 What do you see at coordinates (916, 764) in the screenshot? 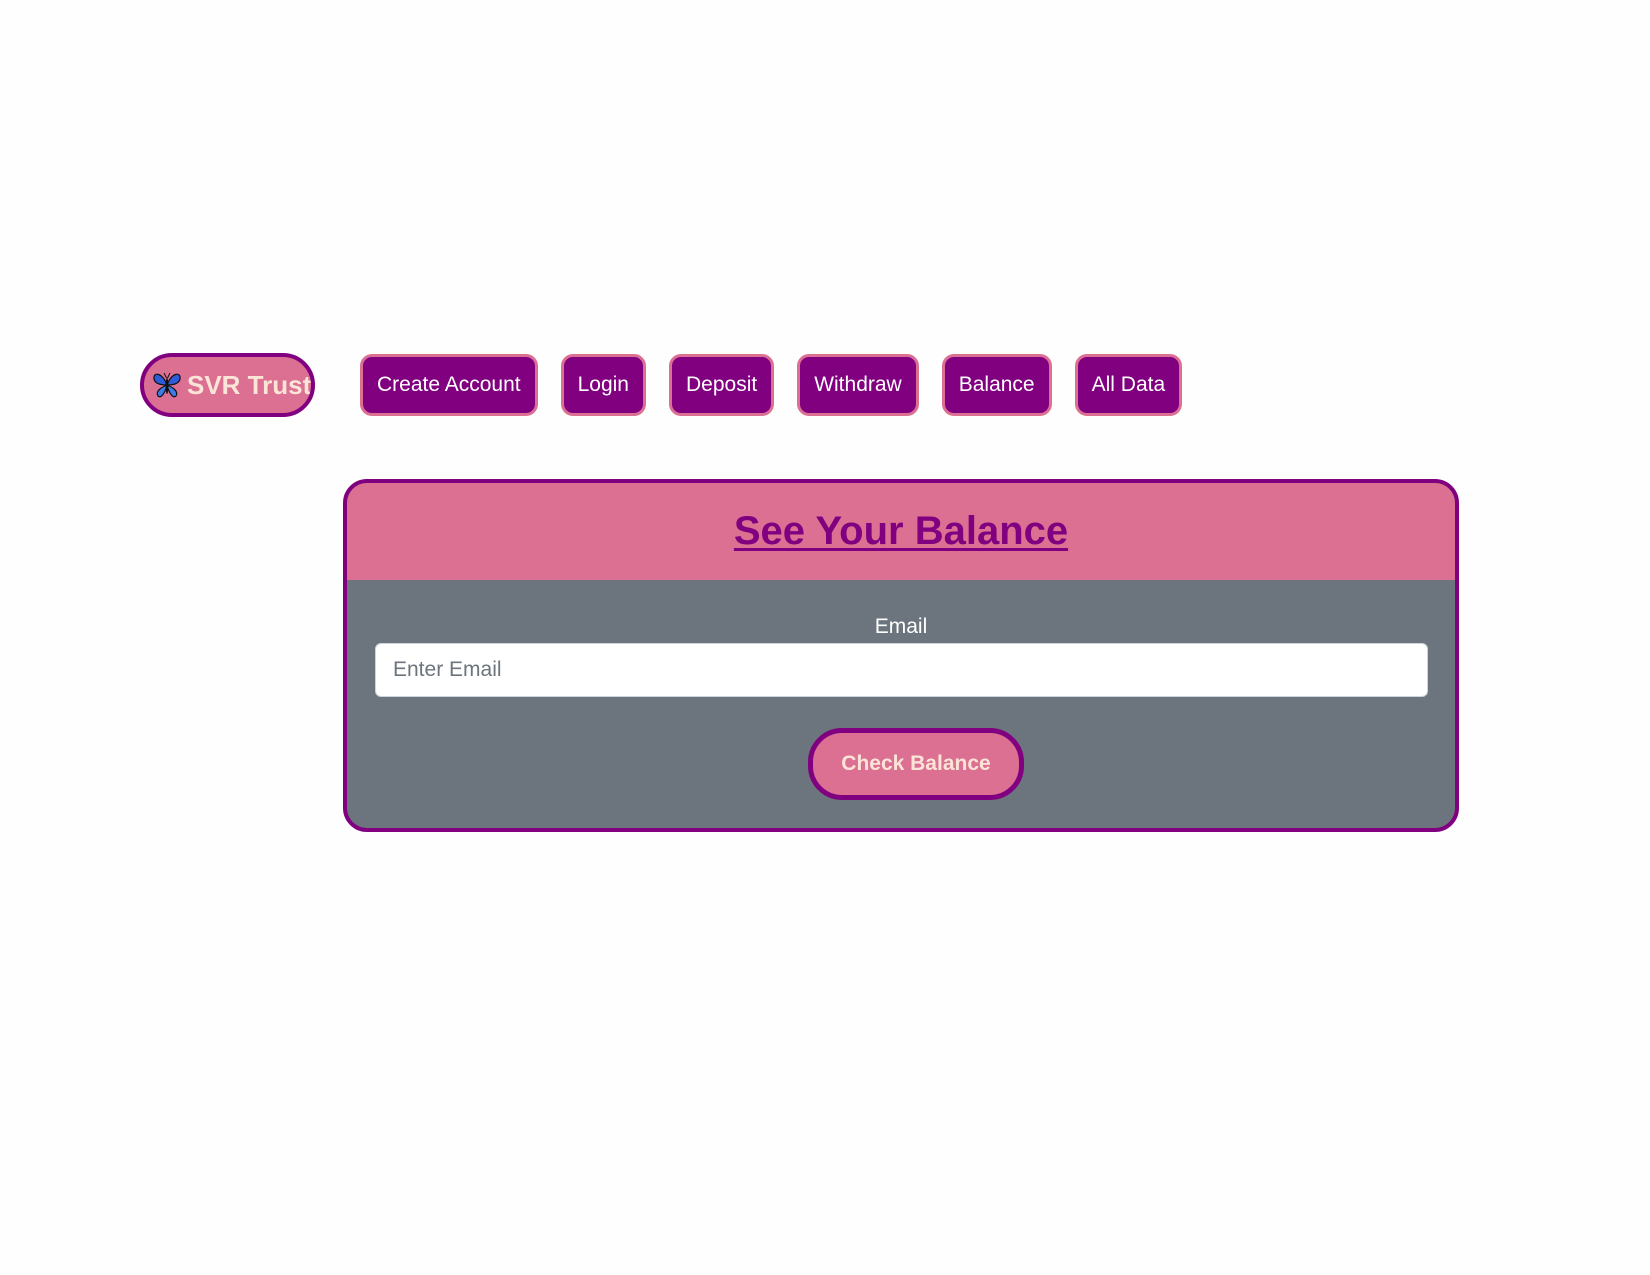
I see `check-balance-button: Check Balance` at bounding box center [916, 764].